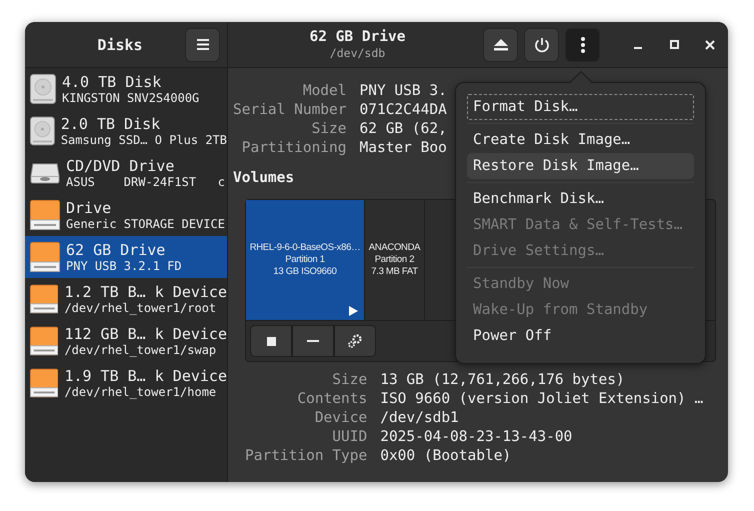 This screenshot has height=511, width=754. What do you see at coordinates (638, 47) in the screenshot?
I see `minimize-icon` at bounding box center [638, 47].